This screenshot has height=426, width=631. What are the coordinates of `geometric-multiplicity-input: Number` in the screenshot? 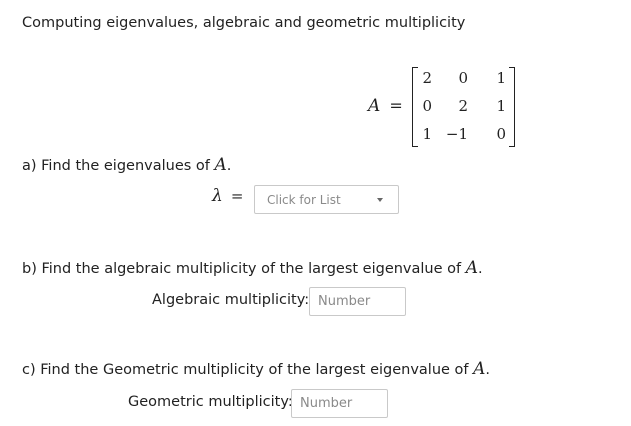 It's located at (339, 403).